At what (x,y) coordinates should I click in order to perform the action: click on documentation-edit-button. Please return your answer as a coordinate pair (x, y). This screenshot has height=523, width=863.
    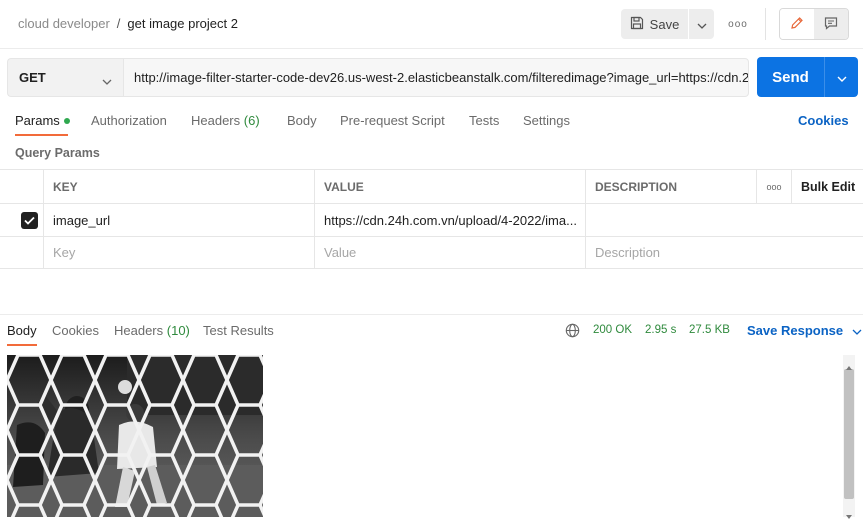
    Looking at the image, I should click on (797, 24).